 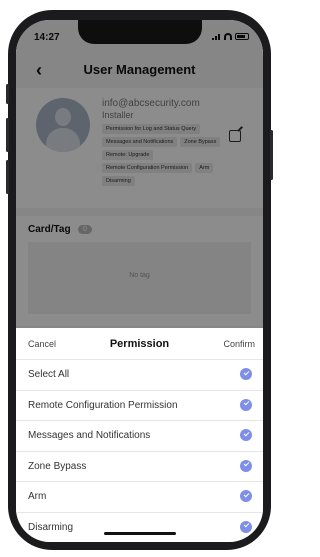 I want to click on option-messages-and-notifications: Messages and Notifications, so click(x=139, y=436).